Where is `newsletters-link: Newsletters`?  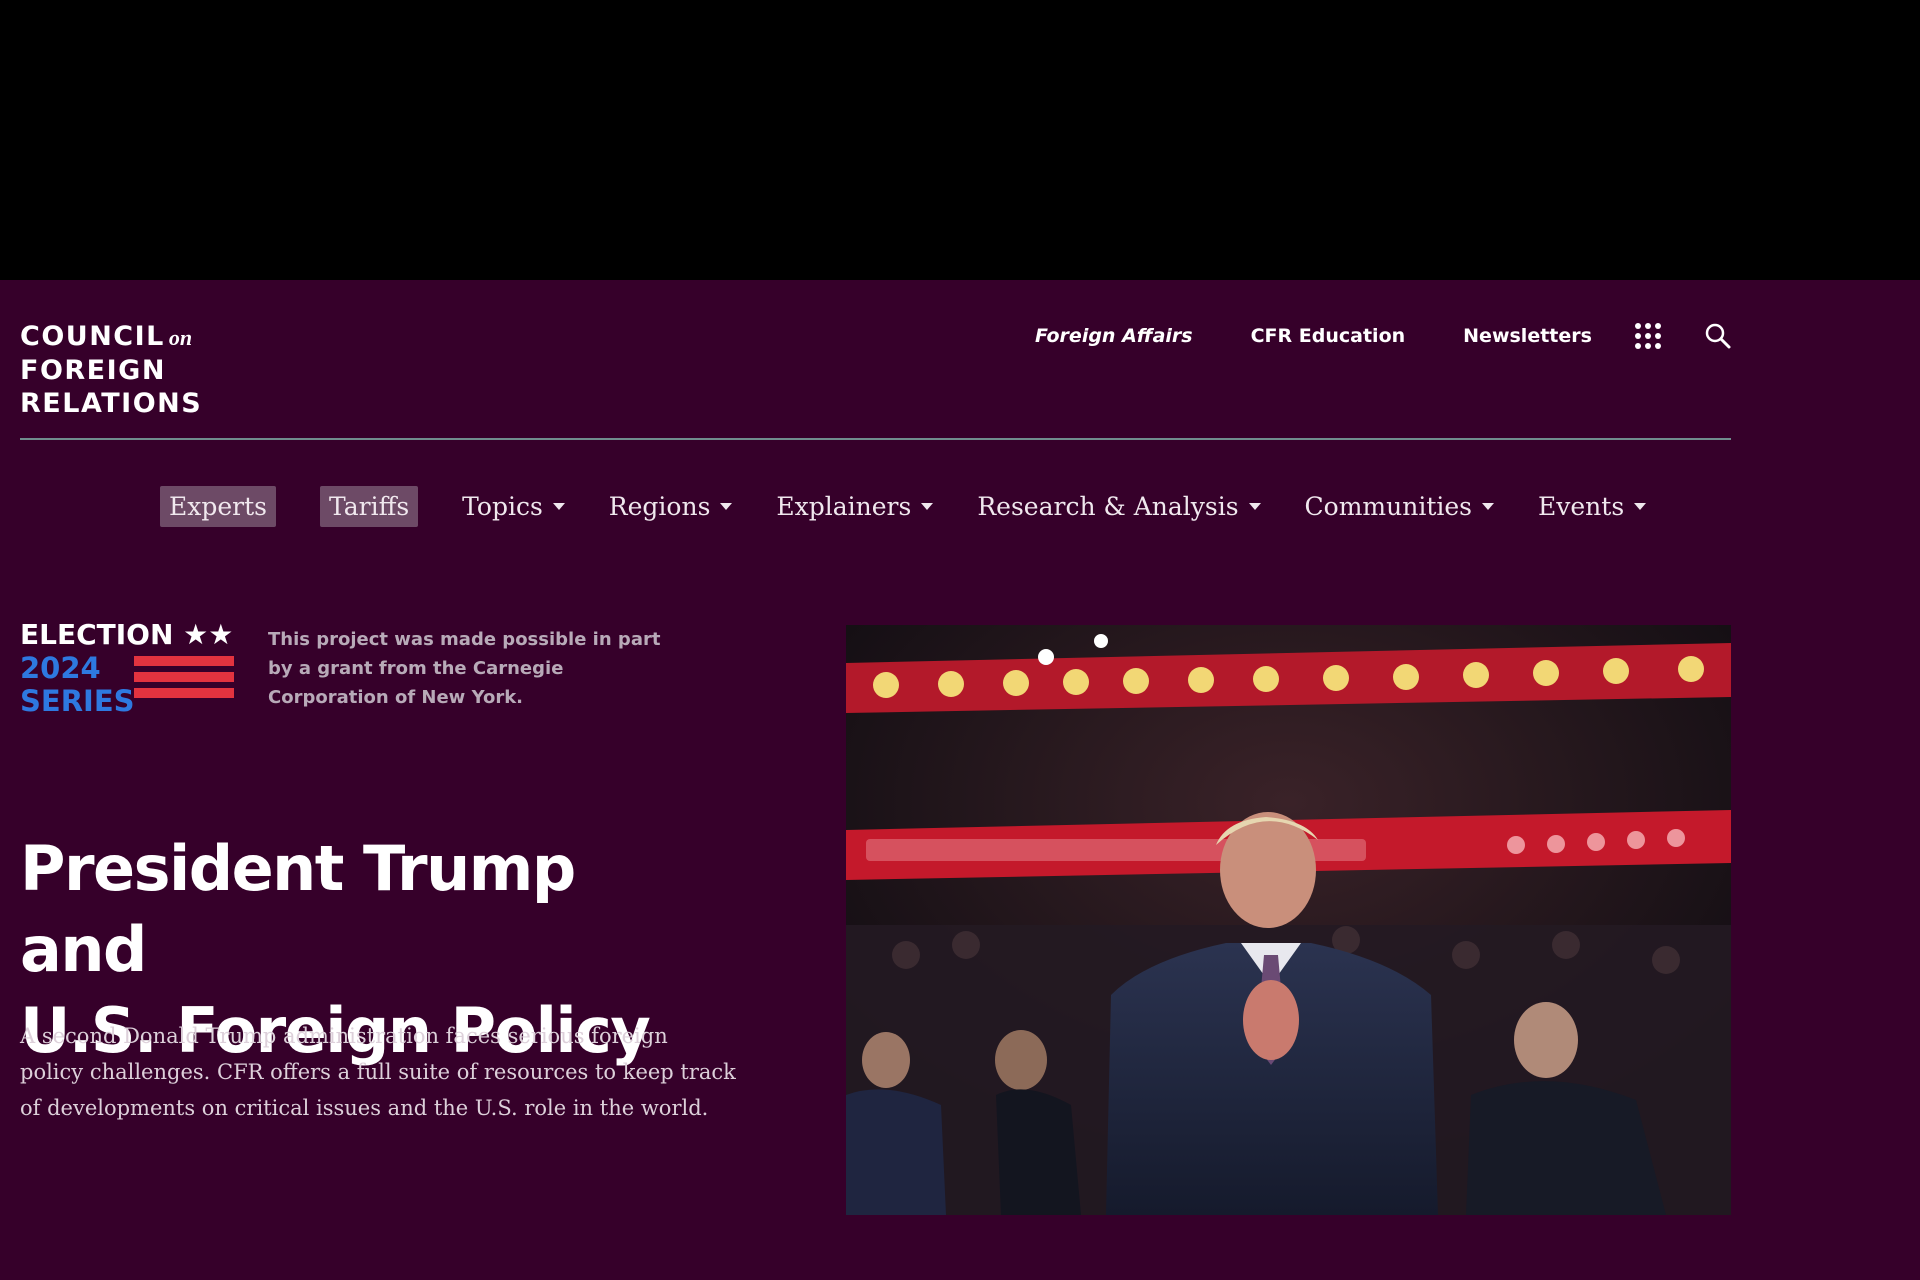 newsletters-link: Newsletters is located at coordinates (1527, 336).